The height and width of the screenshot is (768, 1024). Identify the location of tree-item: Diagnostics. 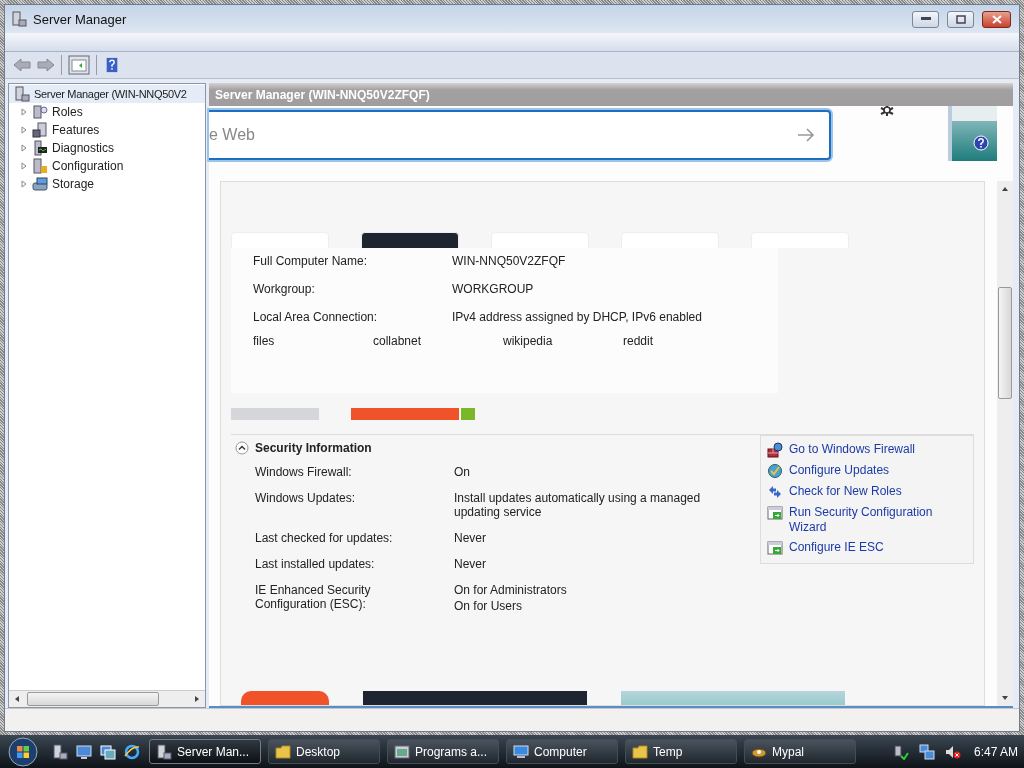
(83, 148).